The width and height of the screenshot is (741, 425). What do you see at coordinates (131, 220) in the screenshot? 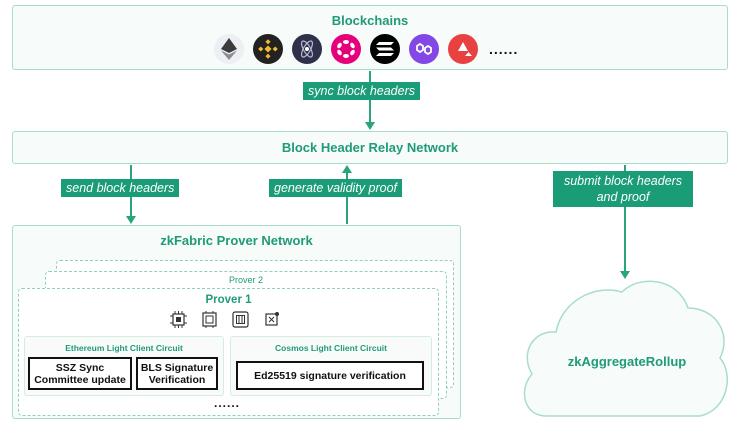
I see `send-arrow-head` at bounding box center [131, 220].